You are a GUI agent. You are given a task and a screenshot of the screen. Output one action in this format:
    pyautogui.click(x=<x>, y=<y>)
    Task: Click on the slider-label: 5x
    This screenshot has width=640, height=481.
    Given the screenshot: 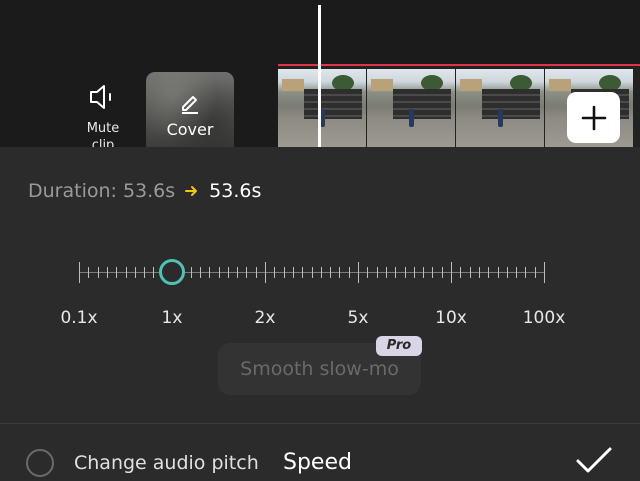 What is the action you would take?
    pyautogui.click(x=358, y=318)
    